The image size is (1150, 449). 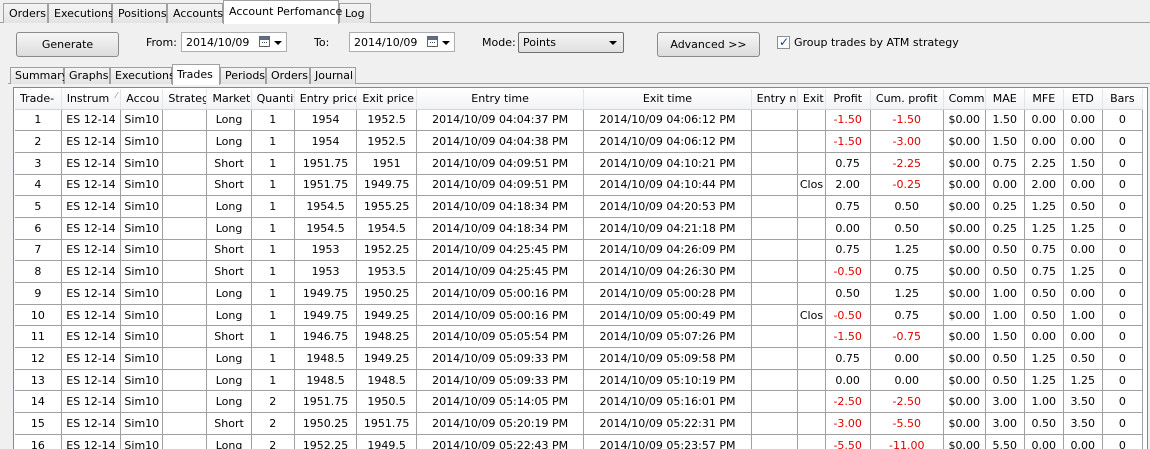 What do you see at coordinates (38, 228) in the screenshot?
I see `cell-trade-number: 6` at bounding box center [38, 228].